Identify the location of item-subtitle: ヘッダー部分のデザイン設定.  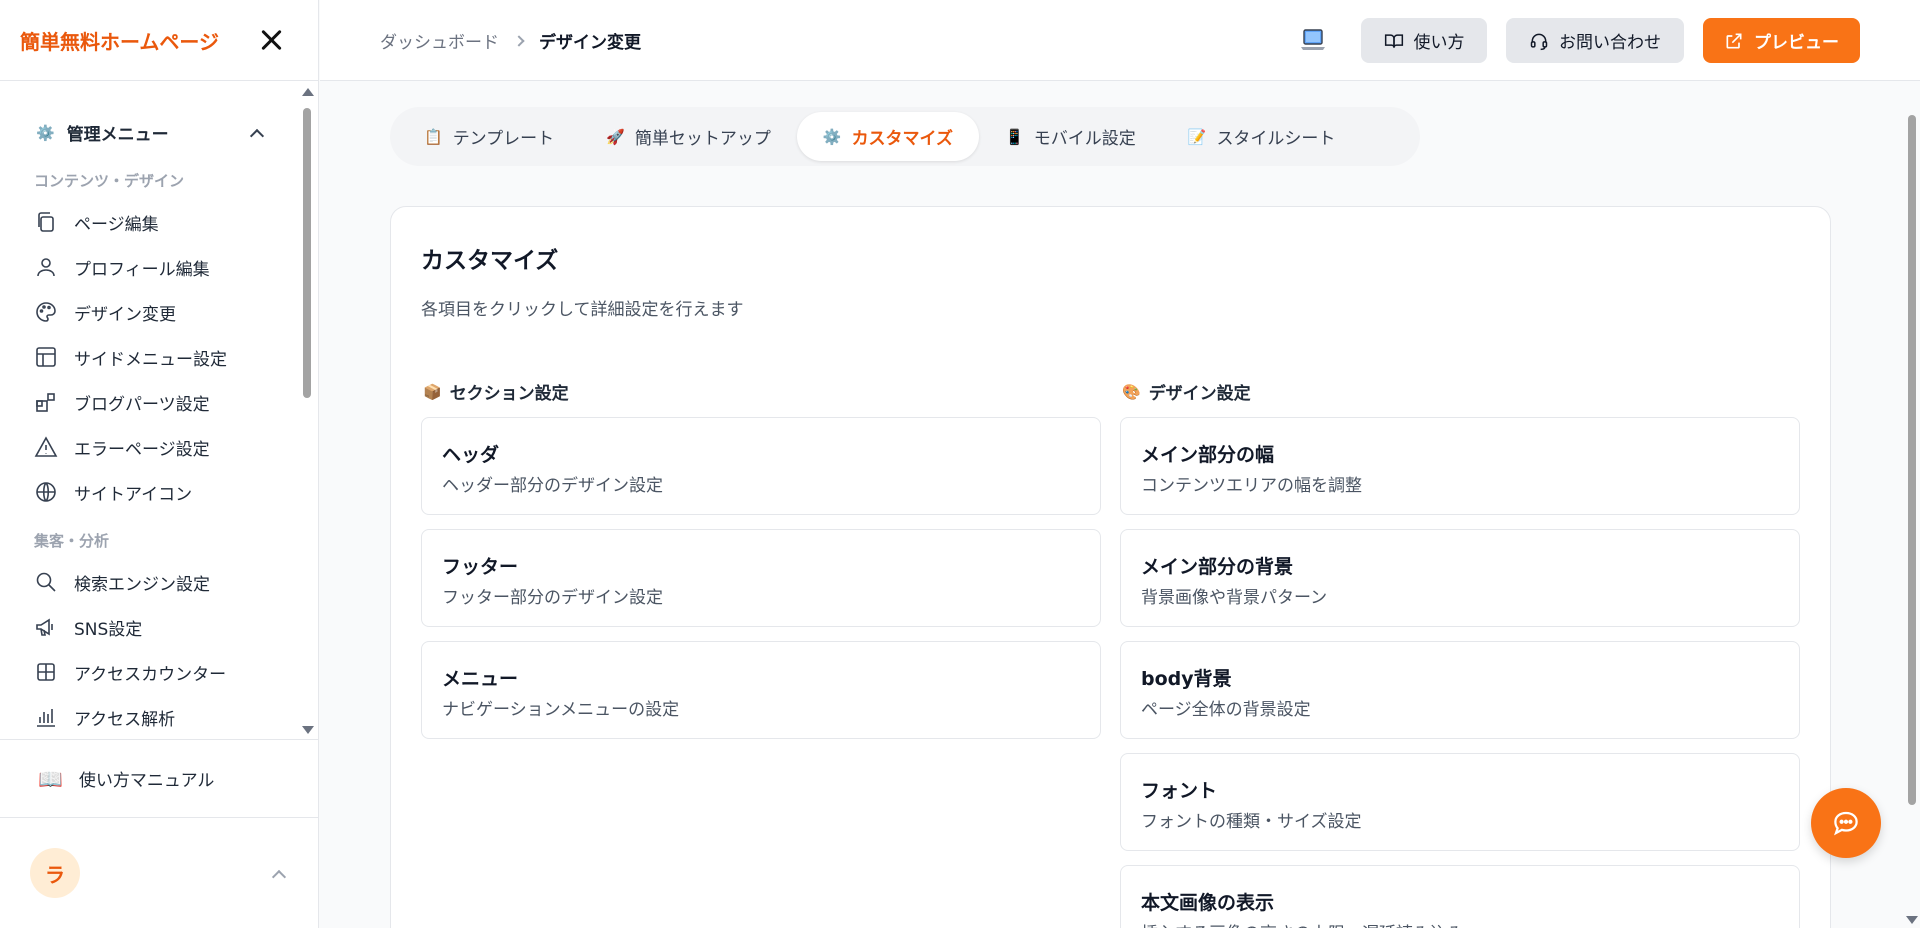
(552, 486).